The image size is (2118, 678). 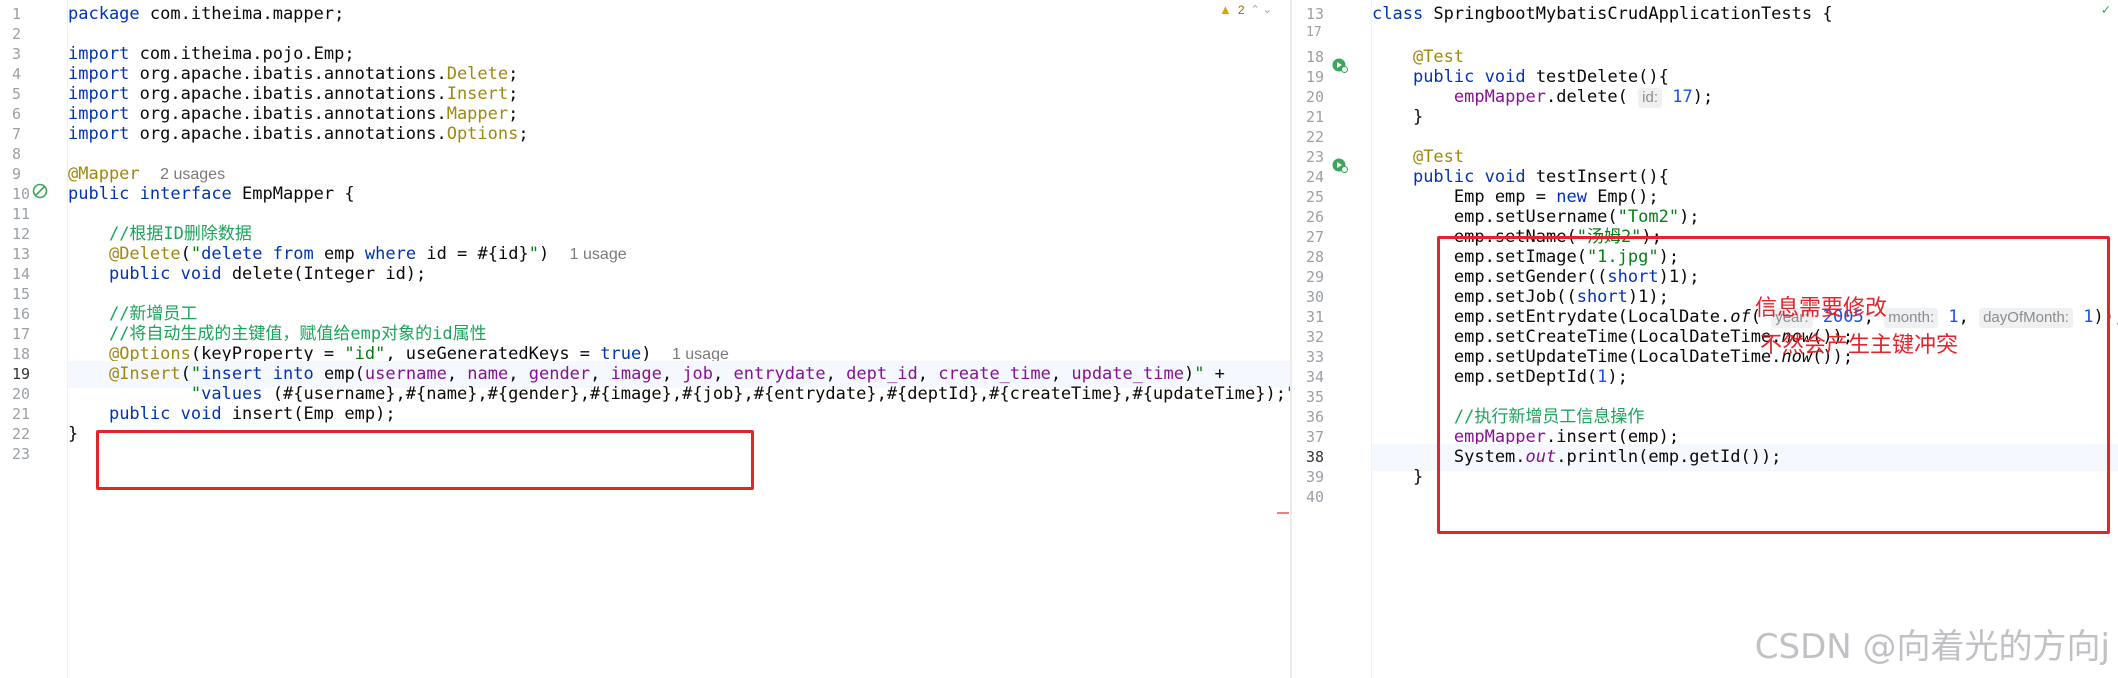 What do you see at coordinates (1932, 647) in the screenshot?
I see `watermark: CSDN @向着光的方向j` at bounding box center [1932, 647].